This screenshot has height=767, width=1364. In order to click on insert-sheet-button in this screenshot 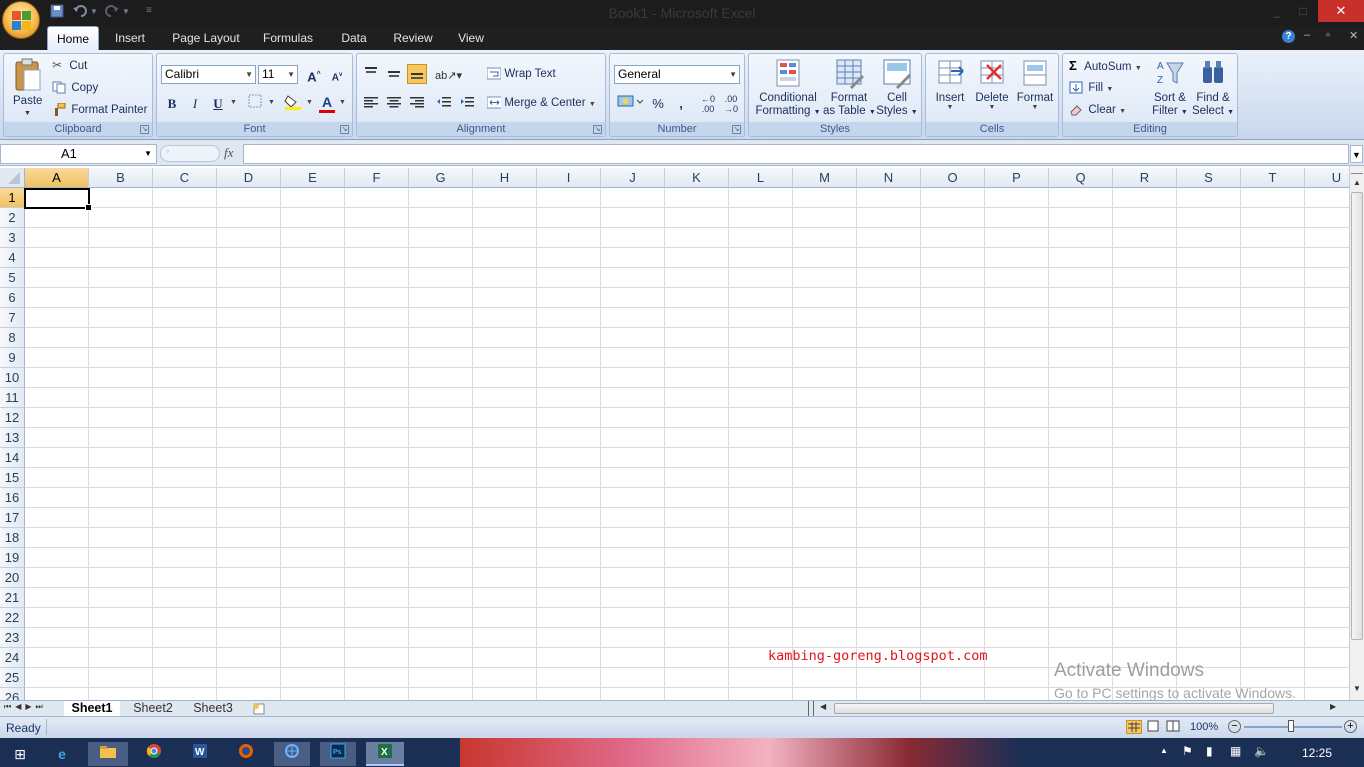, I will do `click(260, 709)`.